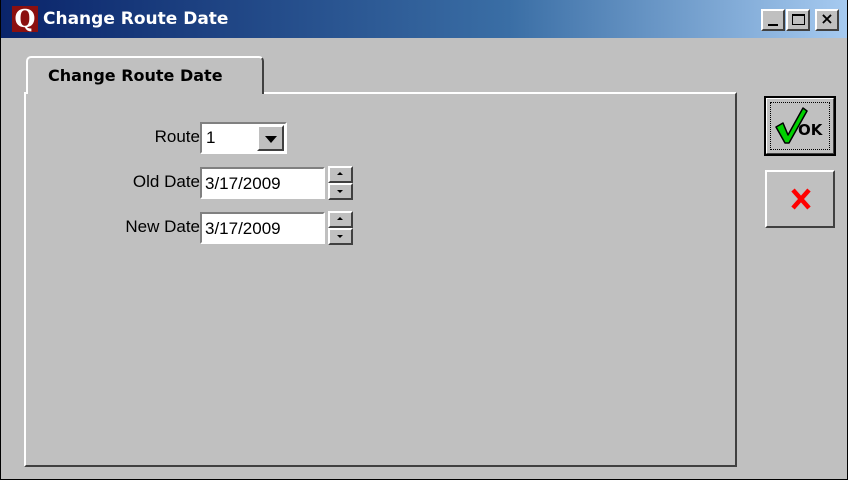  I want to click on maximize-icon, so click(798, 19).